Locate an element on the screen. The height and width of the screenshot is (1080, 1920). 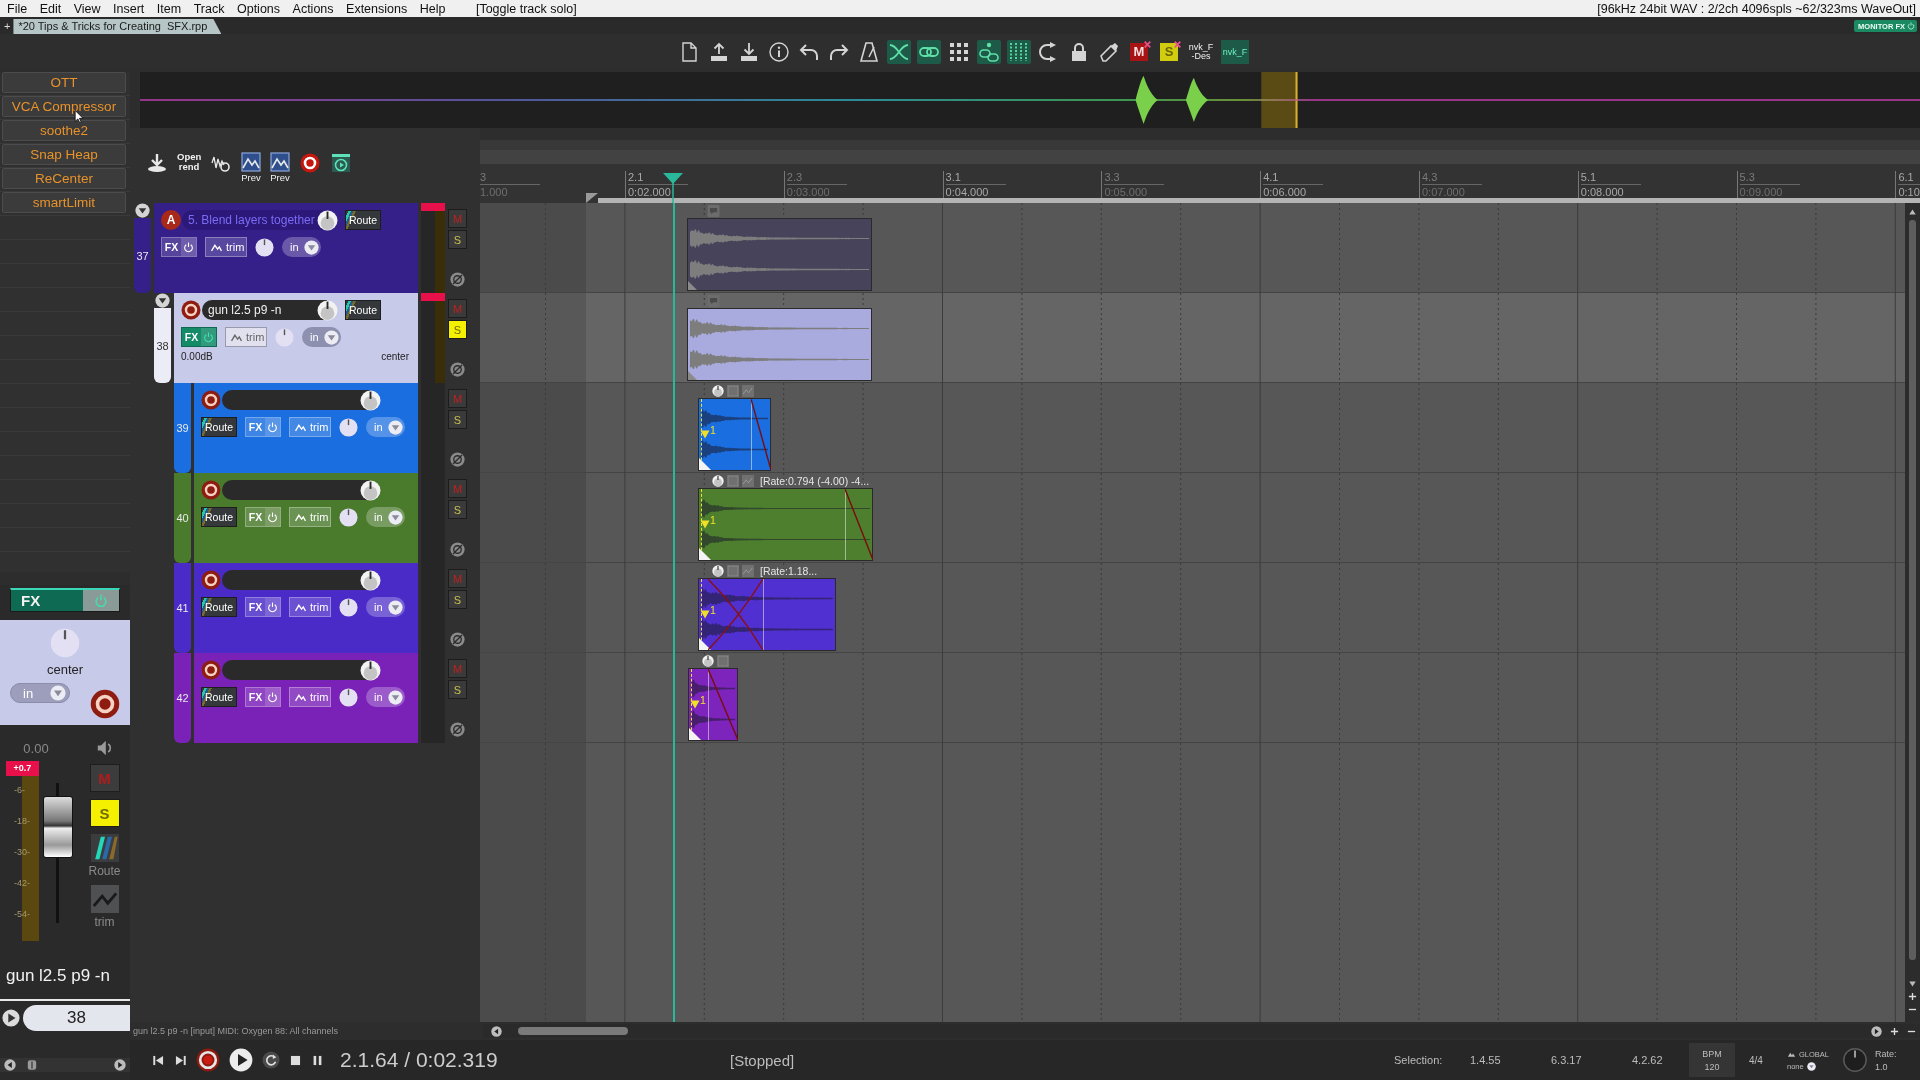
track-toolbar-button: Prev is located at coordinates (251, 167).